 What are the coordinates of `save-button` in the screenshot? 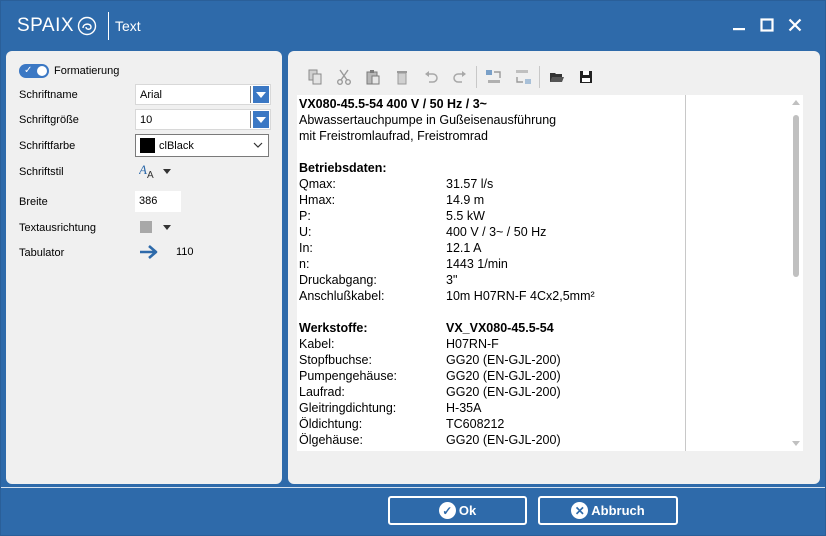 It's located at (585, 77).